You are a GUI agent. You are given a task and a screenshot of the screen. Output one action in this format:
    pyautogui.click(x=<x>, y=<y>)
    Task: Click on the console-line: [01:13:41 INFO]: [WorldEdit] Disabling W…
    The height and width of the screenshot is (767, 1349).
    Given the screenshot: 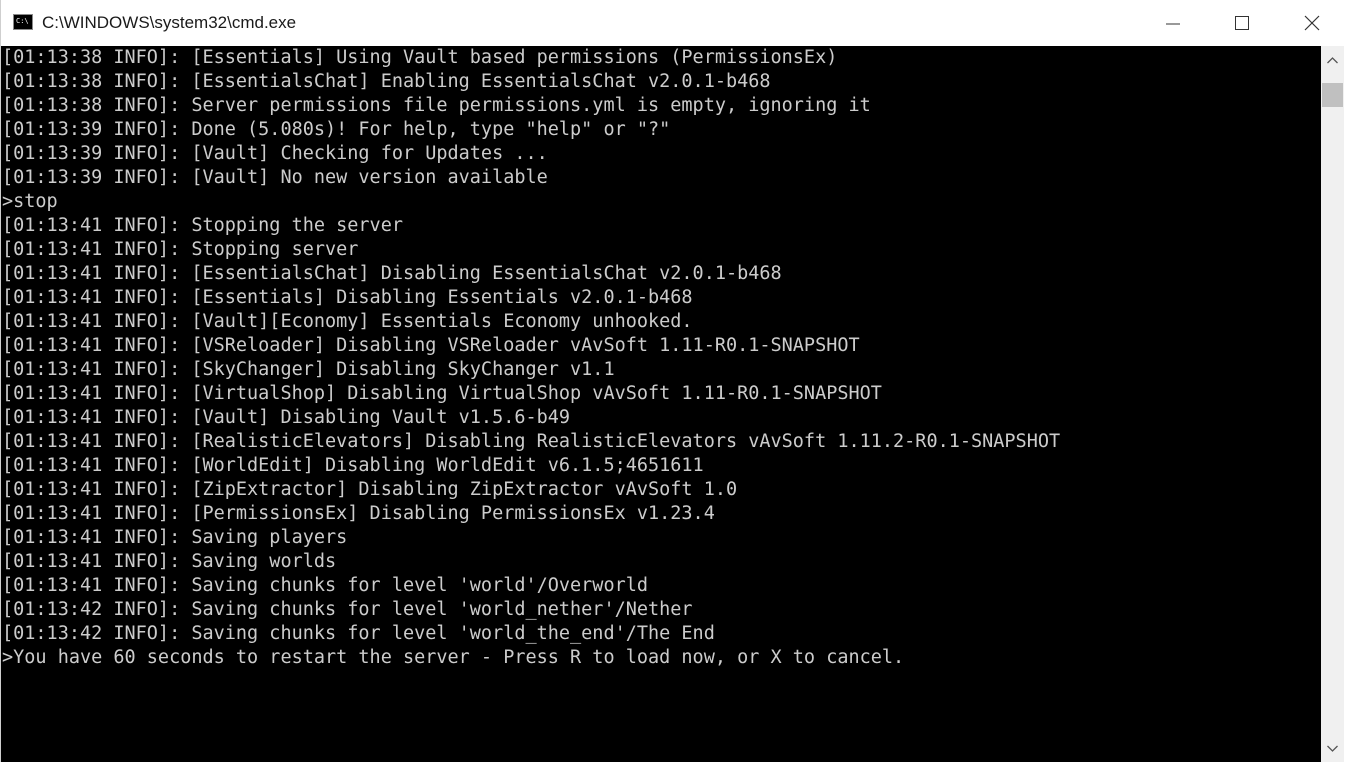 What is the action you would take?
    pyautogui.click(x=353, y=465)
    